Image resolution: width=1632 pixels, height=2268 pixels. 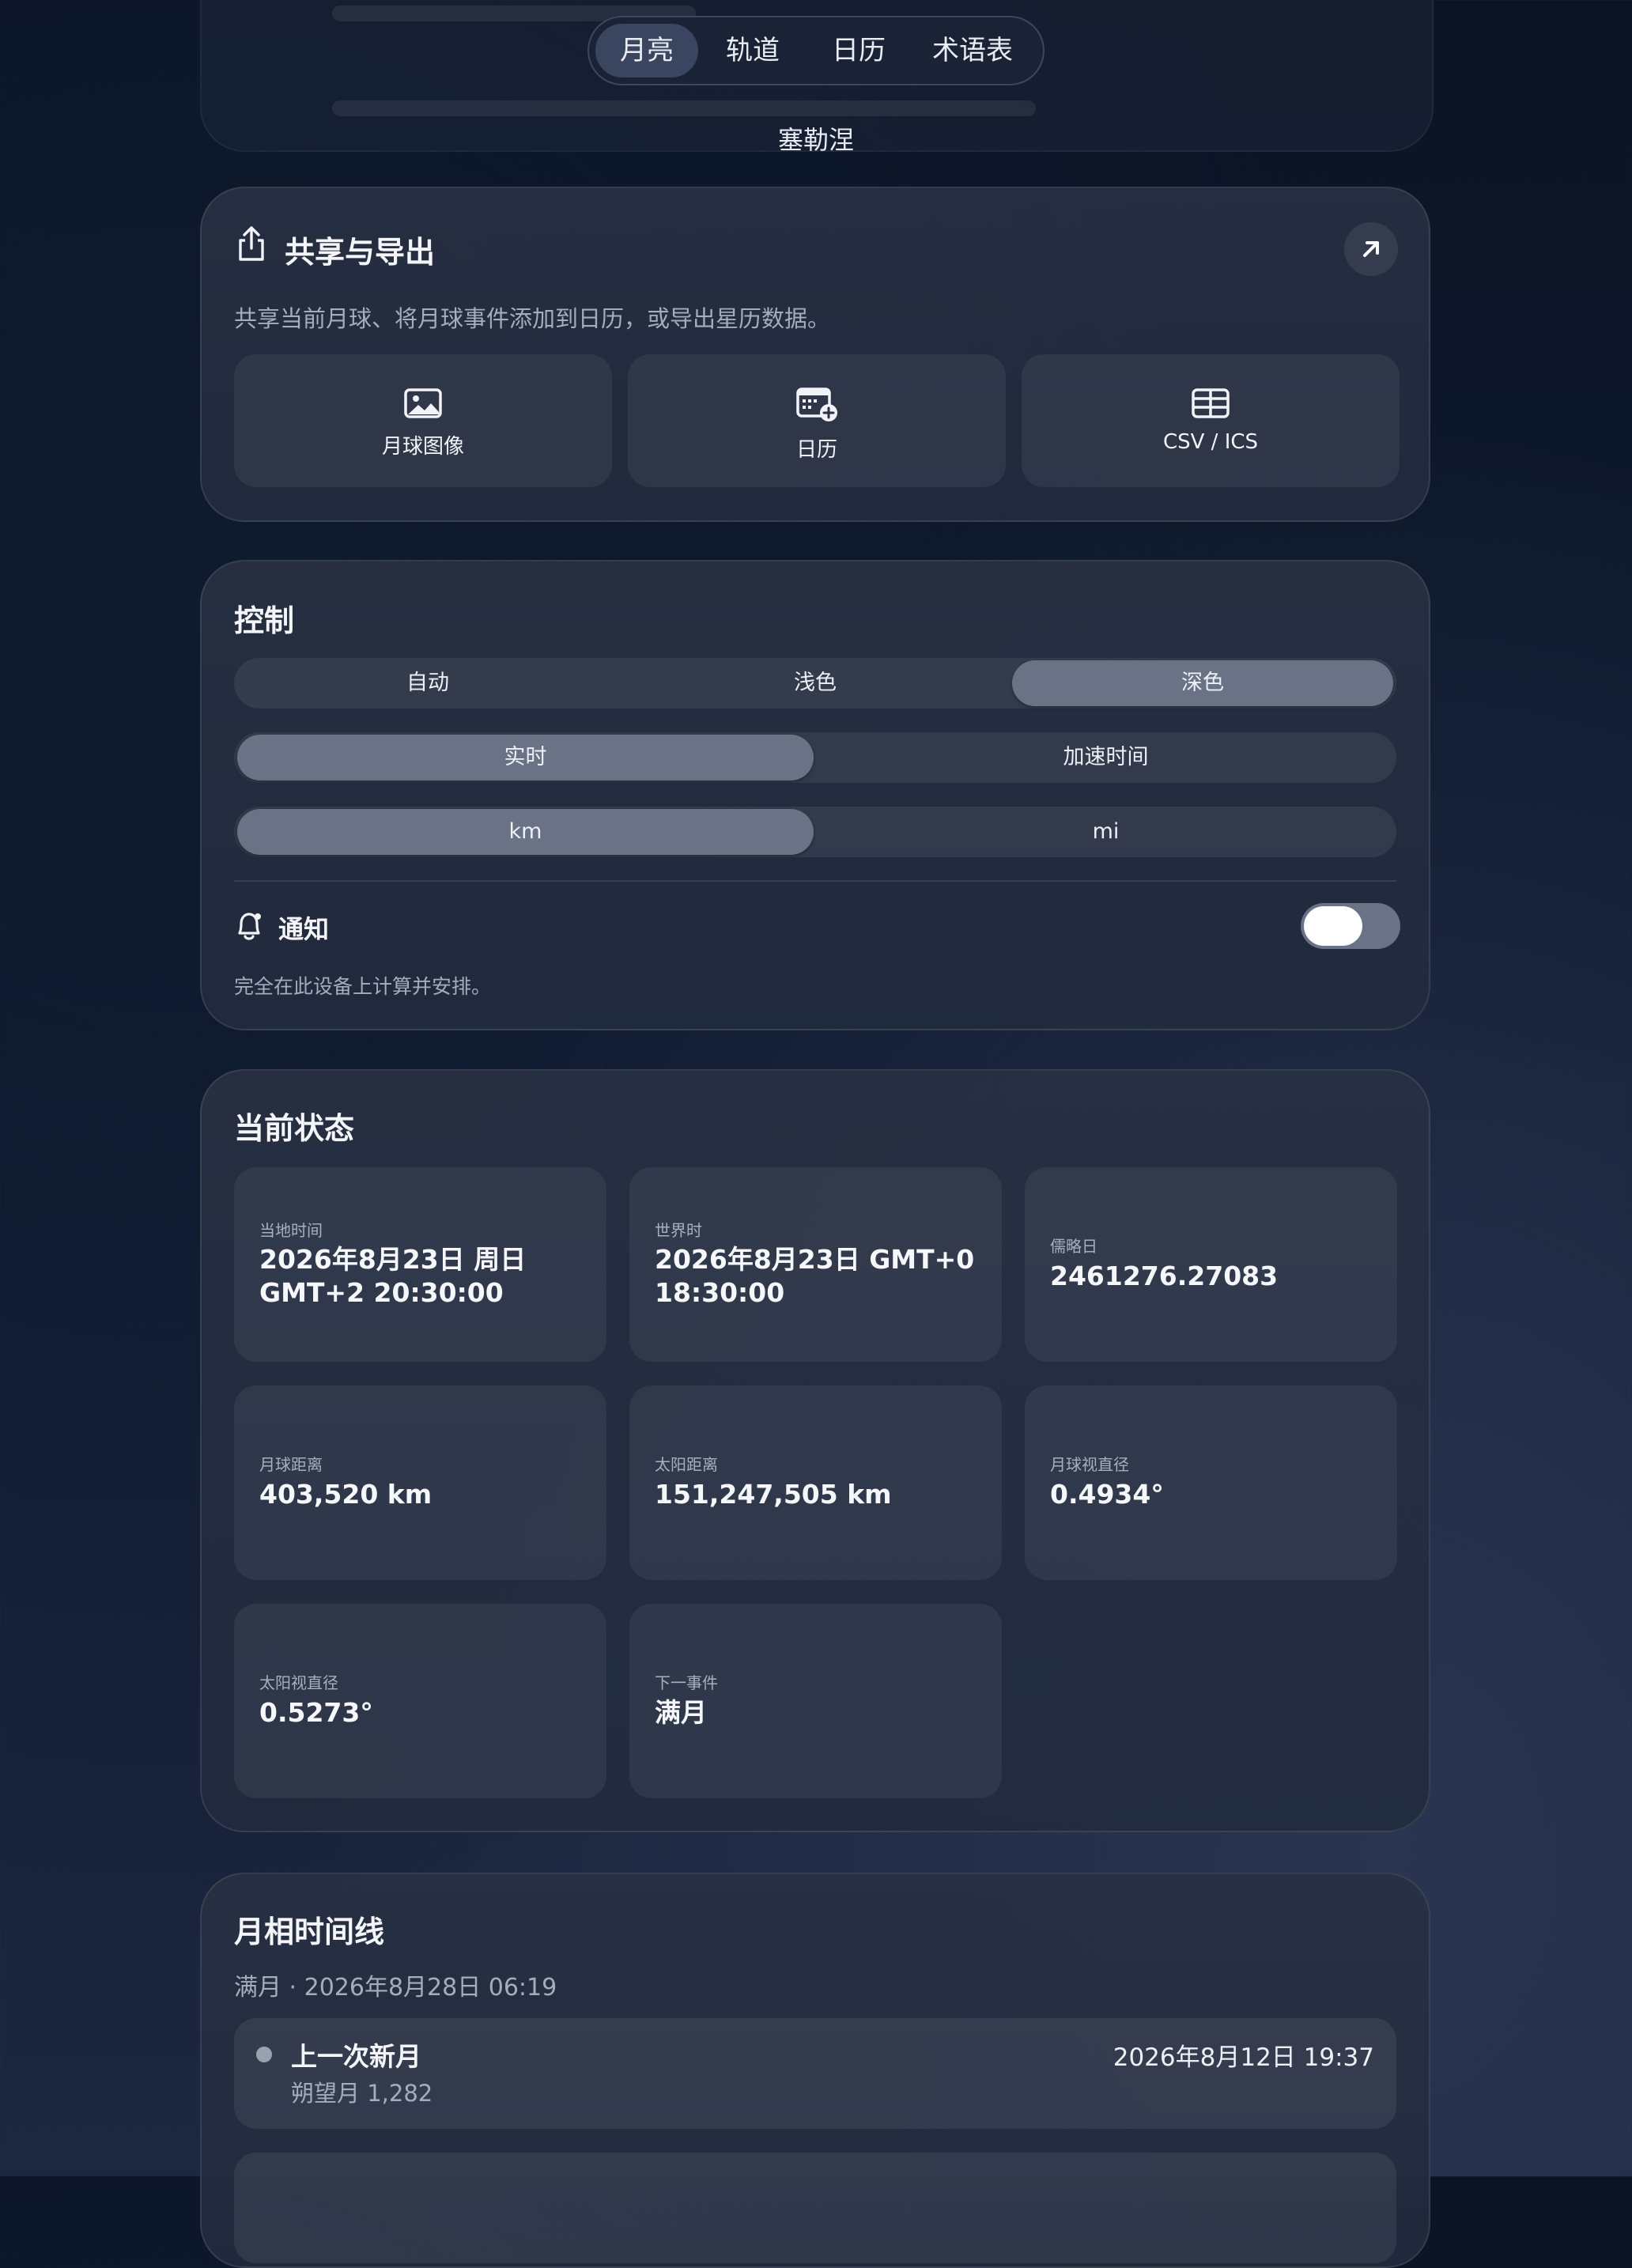 I want to click on bell-icon, so click(x=249, y=926).